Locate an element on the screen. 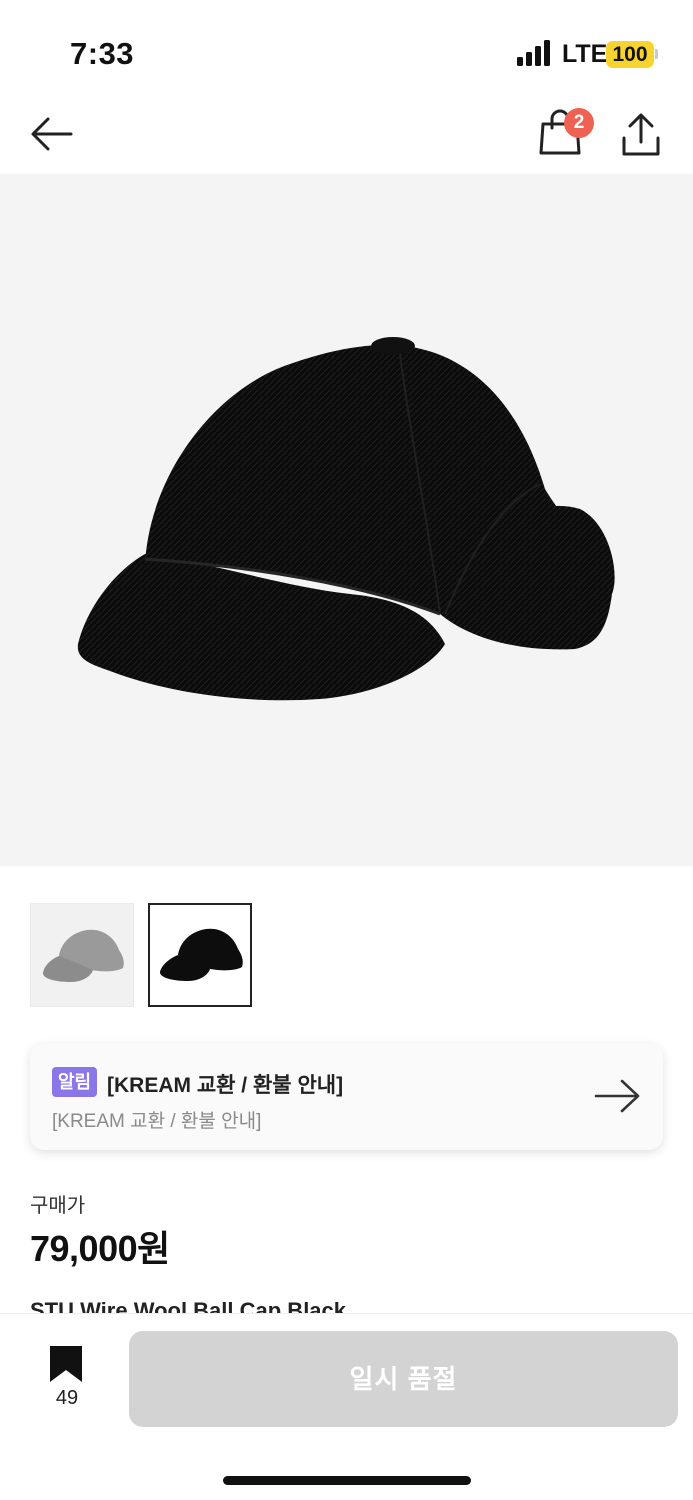 Image resolution: width=693 pixels, height=1500 pixels. bag-count-badge: 2 is located at coordinates (579, 123).